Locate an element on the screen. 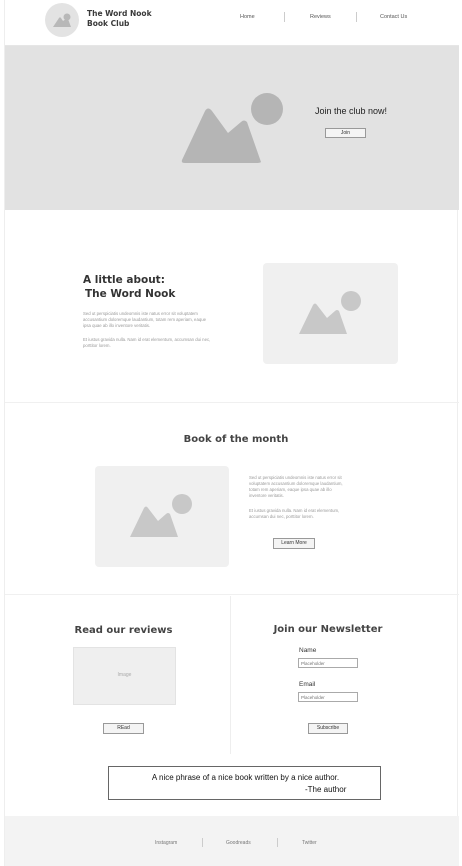 This screenshot has width=462, height=866. nav-contact-us: Contact Us is located at coordinates (393, 17).